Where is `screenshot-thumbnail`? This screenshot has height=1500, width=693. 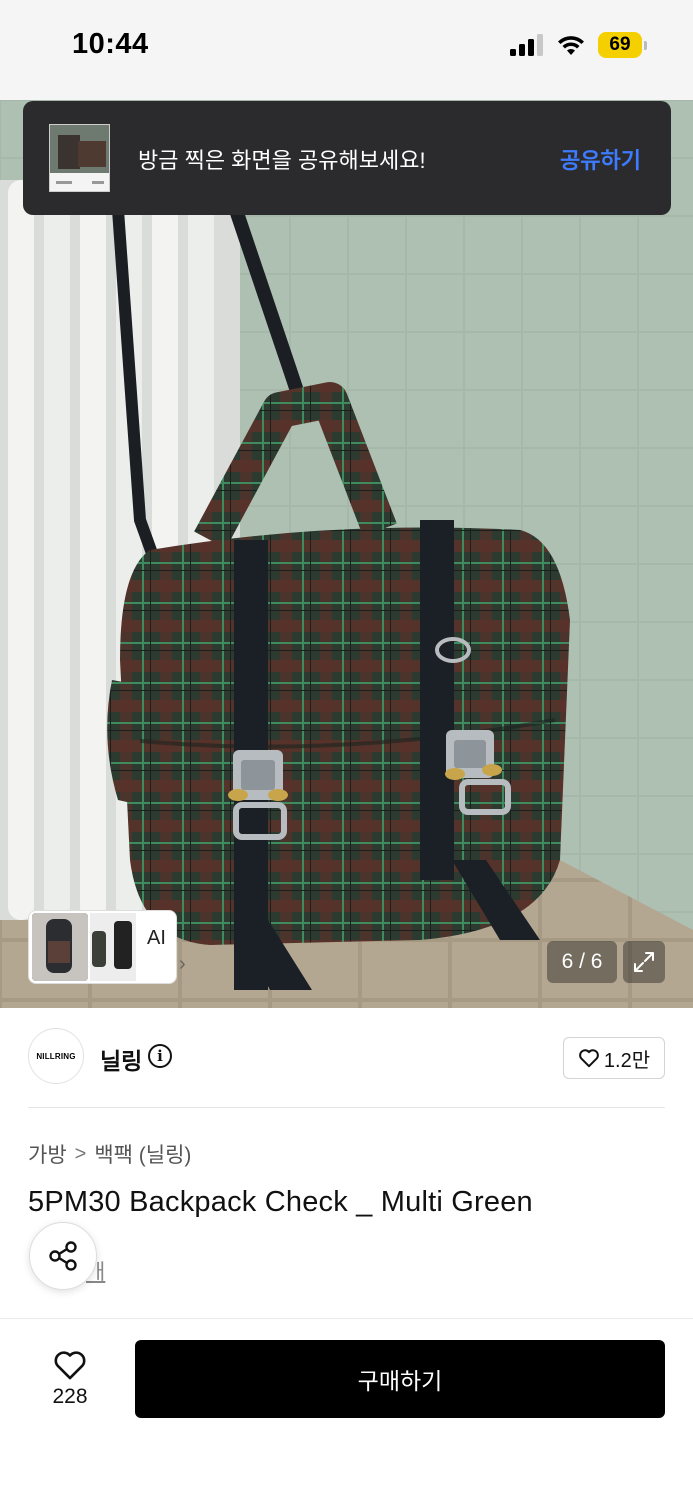
screenshot-thumbnail is located at coordinates (79, 158).